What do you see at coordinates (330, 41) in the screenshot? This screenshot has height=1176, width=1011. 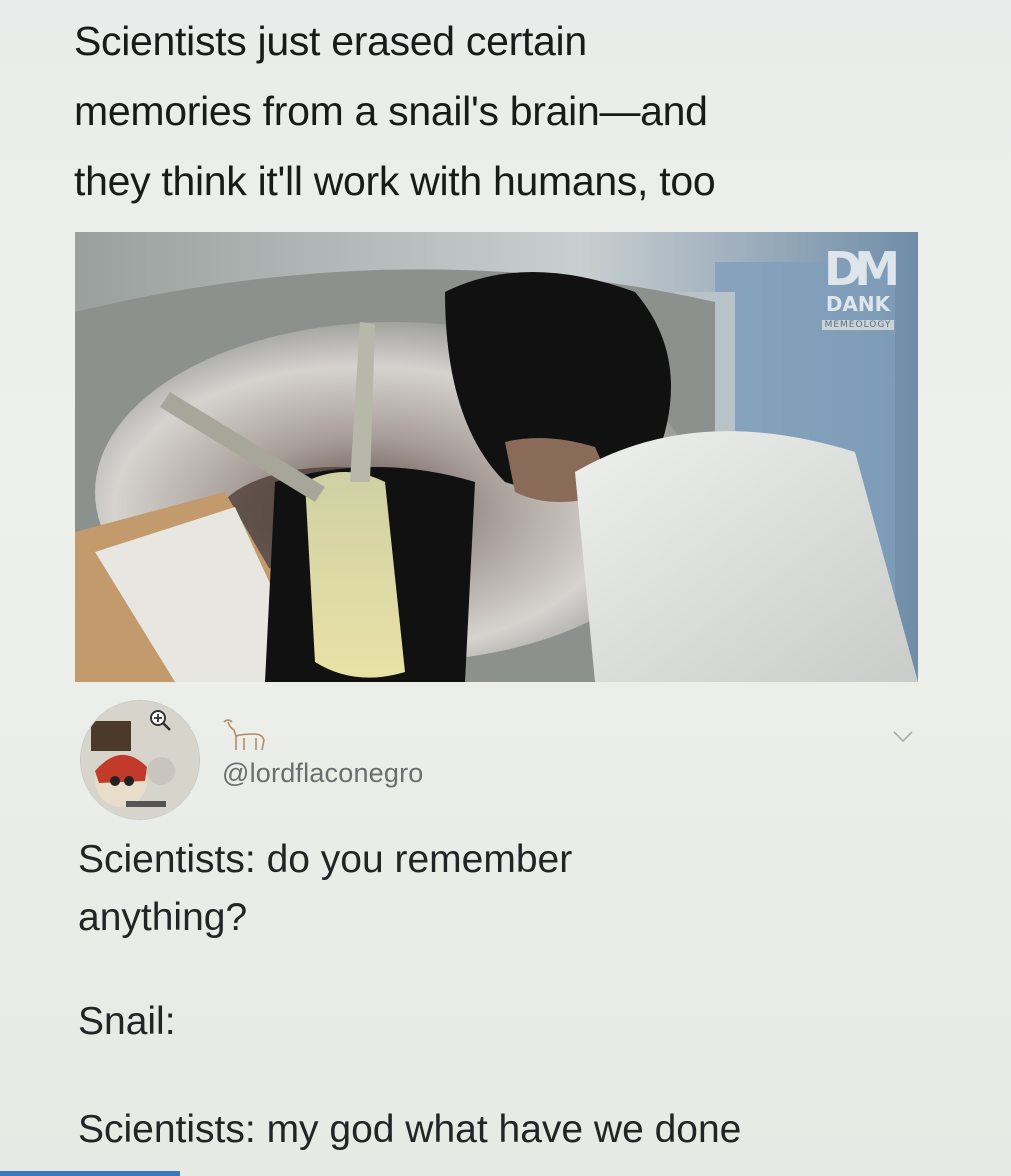 I see `headline-line-1: Scientists just erased certain` at bounding box center [330, 41].